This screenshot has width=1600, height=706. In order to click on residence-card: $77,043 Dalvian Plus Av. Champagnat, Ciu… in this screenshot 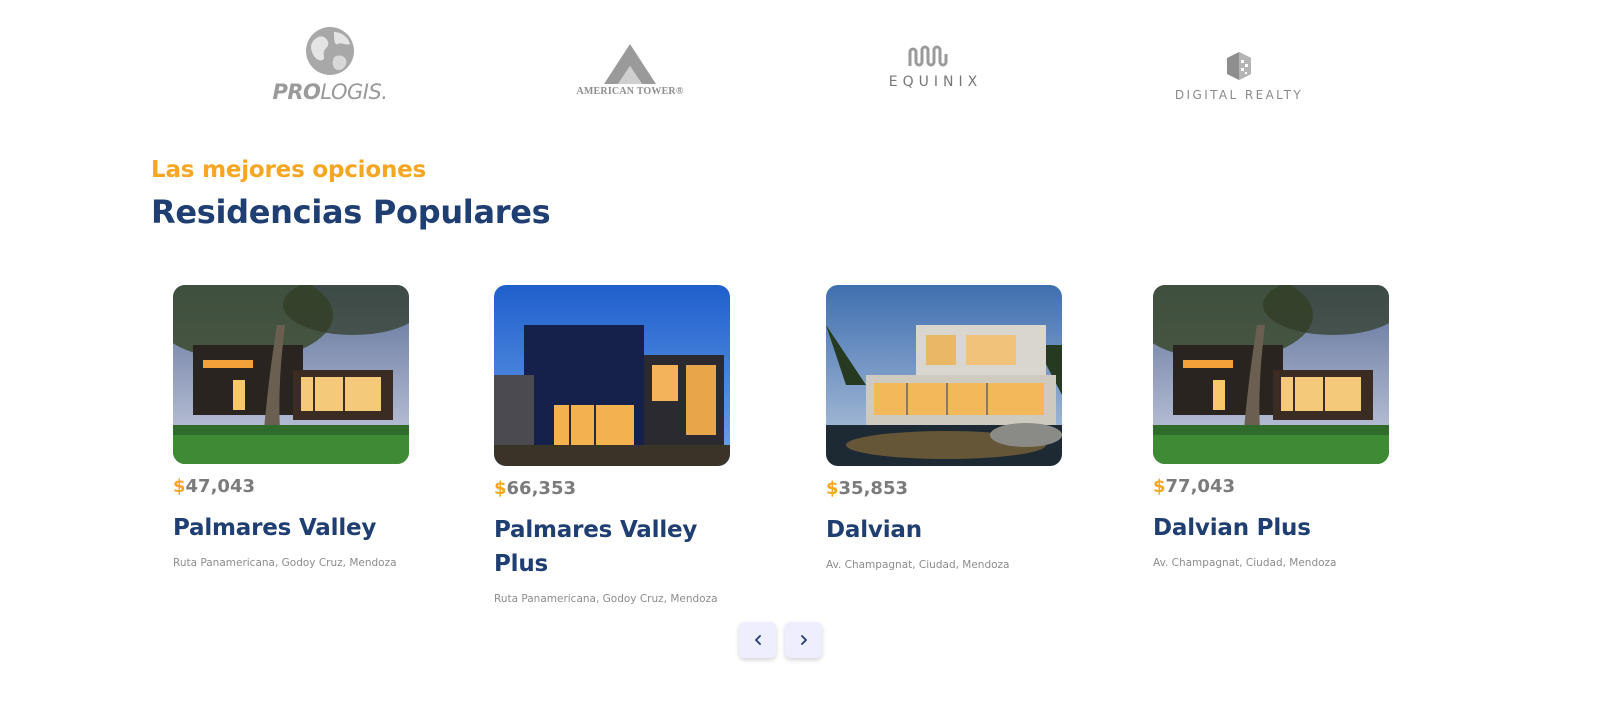, I will do `click(1273, 427)`.